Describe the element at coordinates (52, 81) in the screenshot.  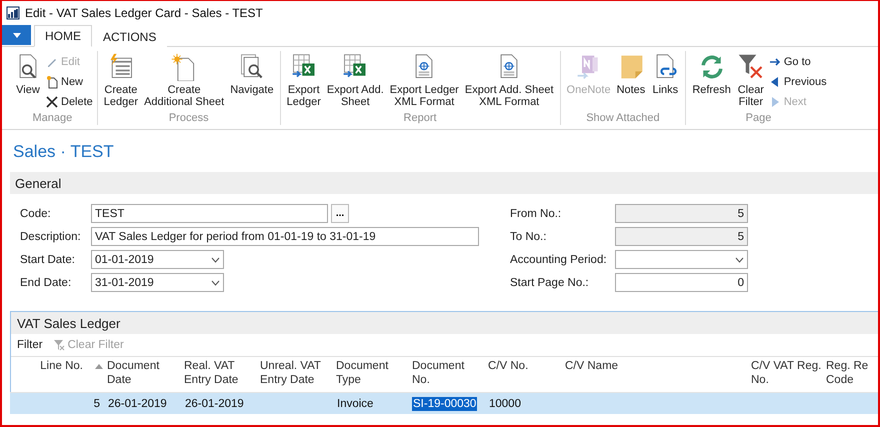
I see `new-page-icon` at that location.